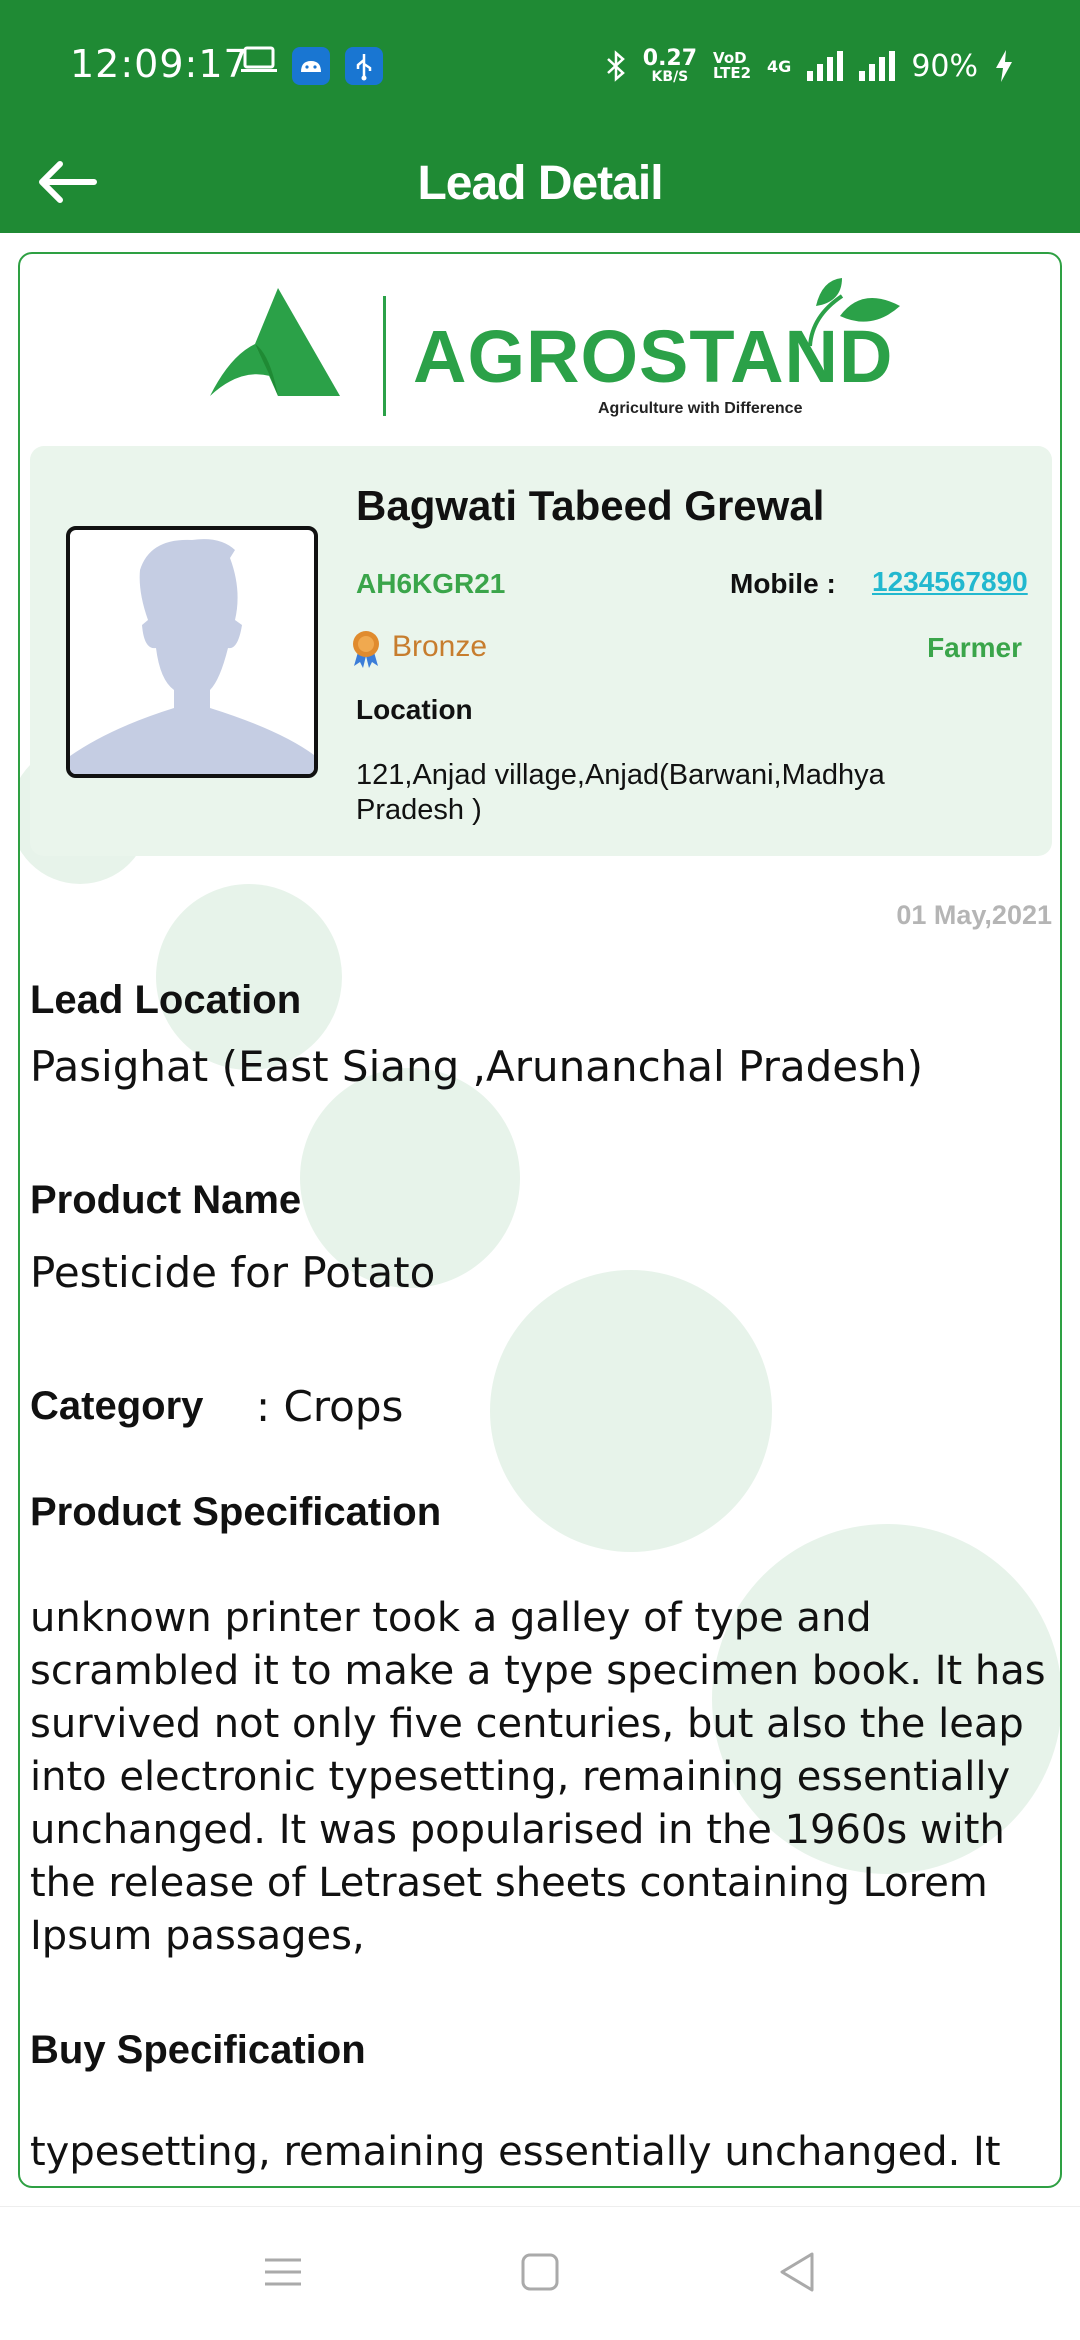 This screenshot has height=2340, width=1080. Describe the element at coordinates (950, 582) in the screenshot. I see `mobile-link: 1234567890` at that location.